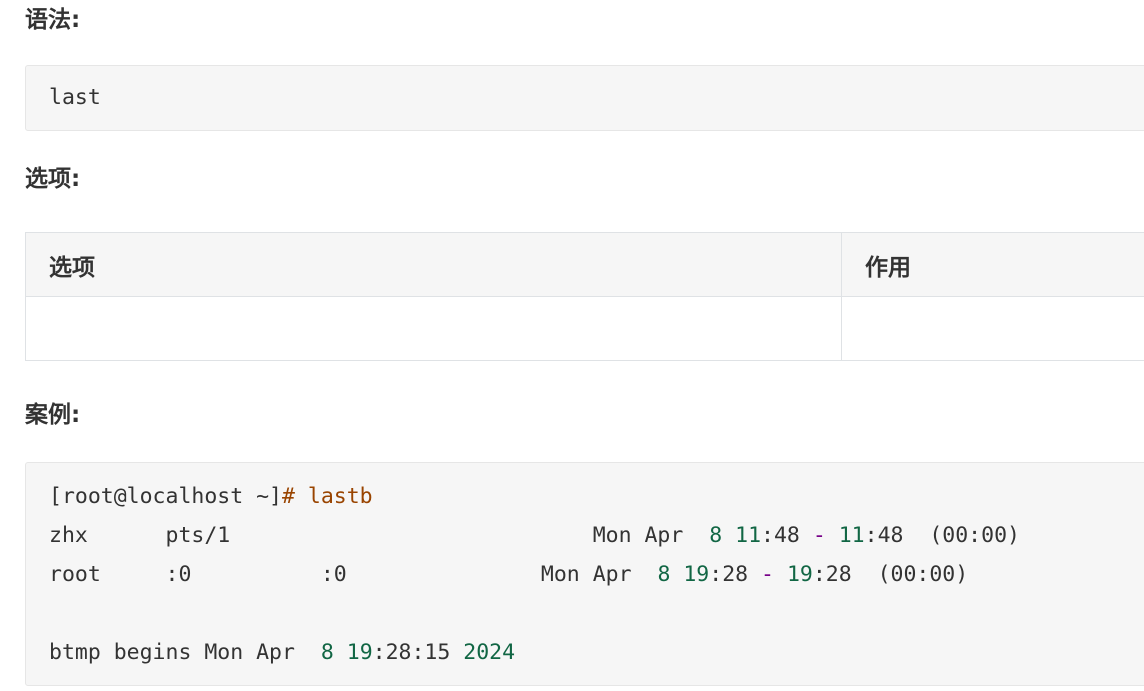 The height and width of the screenshot is (691, 1144). Describe the element at coordinates (288, 496) in the screenshot. I see `prompt-hash: #` at that location.